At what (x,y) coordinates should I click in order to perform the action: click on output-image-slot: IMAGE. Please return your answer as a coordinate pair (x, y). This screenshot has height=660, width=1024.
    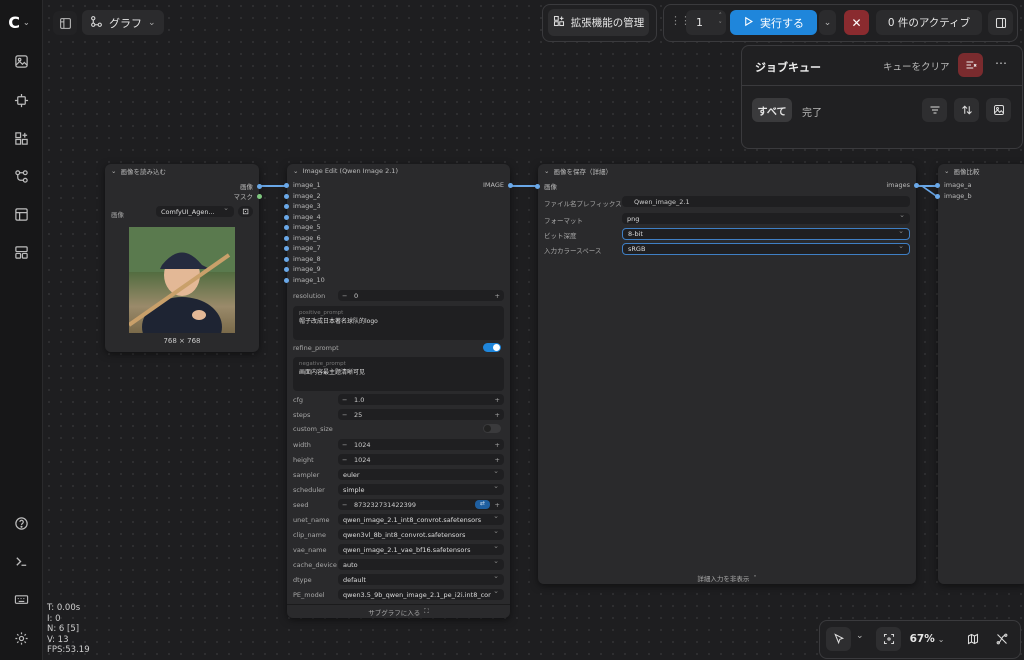
    Looking at the image, I should click on (498, 185).